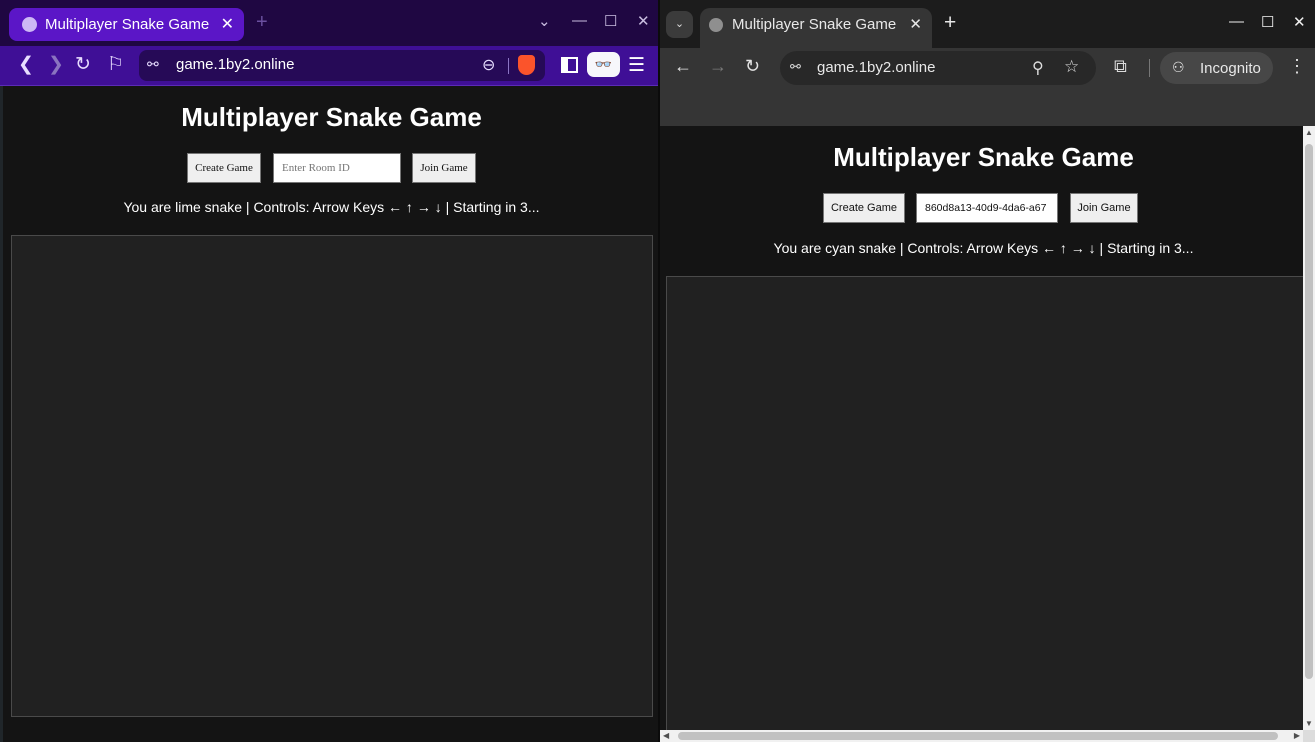 The height and width of the screenshot is (742, 1315). Describe the element at coordinates (544, 21) in the screenshot. I see `tab-list-button: ⌄` at that location.